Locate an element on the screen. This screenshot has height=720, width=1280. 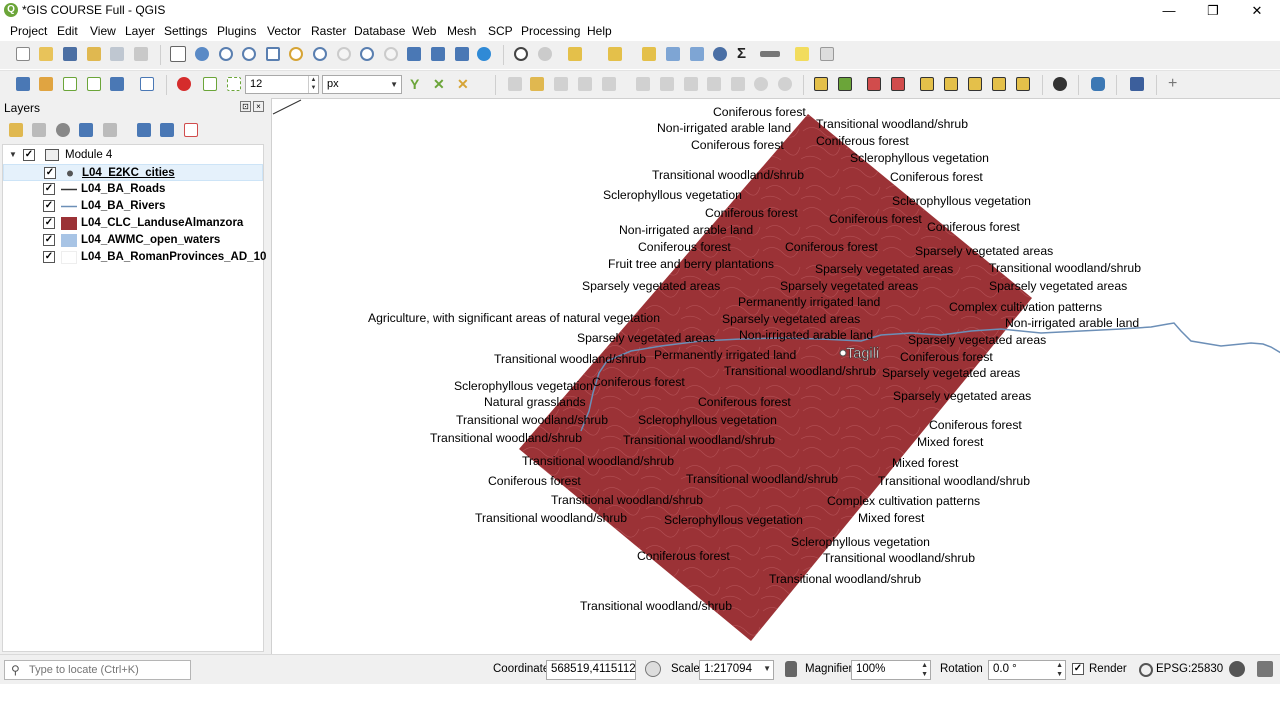
group-checkbox: ✓ is located at coordinates (29, 155).